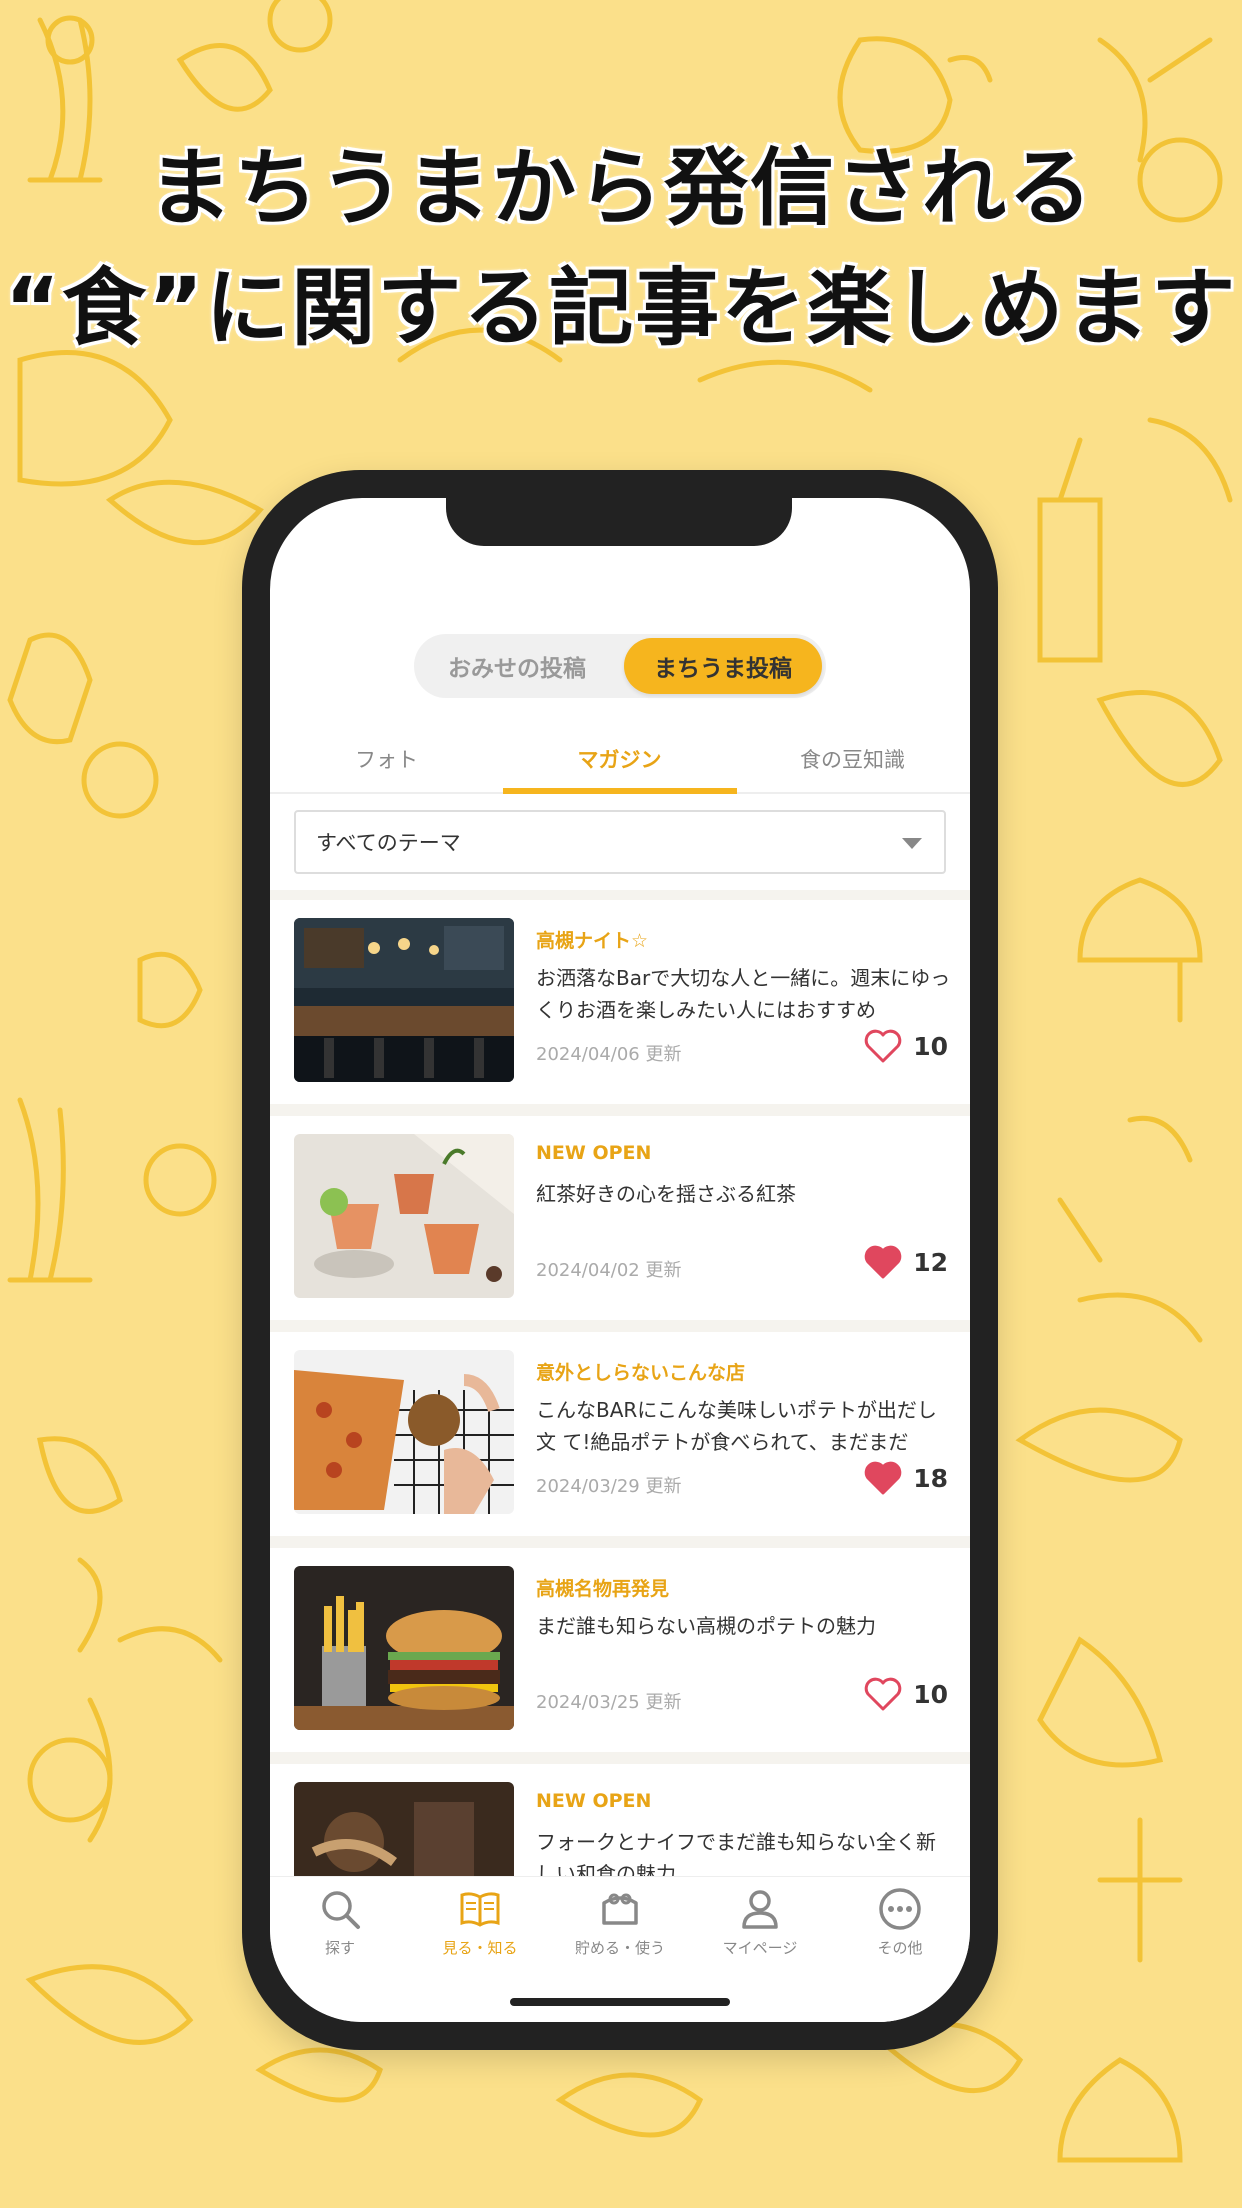 Image resolution: width=1242 pixels, height=2208 pixels. I want to click on article-title: お洒落なBarで大切な人と一緒に。週末にゆっくりお酒を楽しみたい人にはおすすめ, so click(743, 994).